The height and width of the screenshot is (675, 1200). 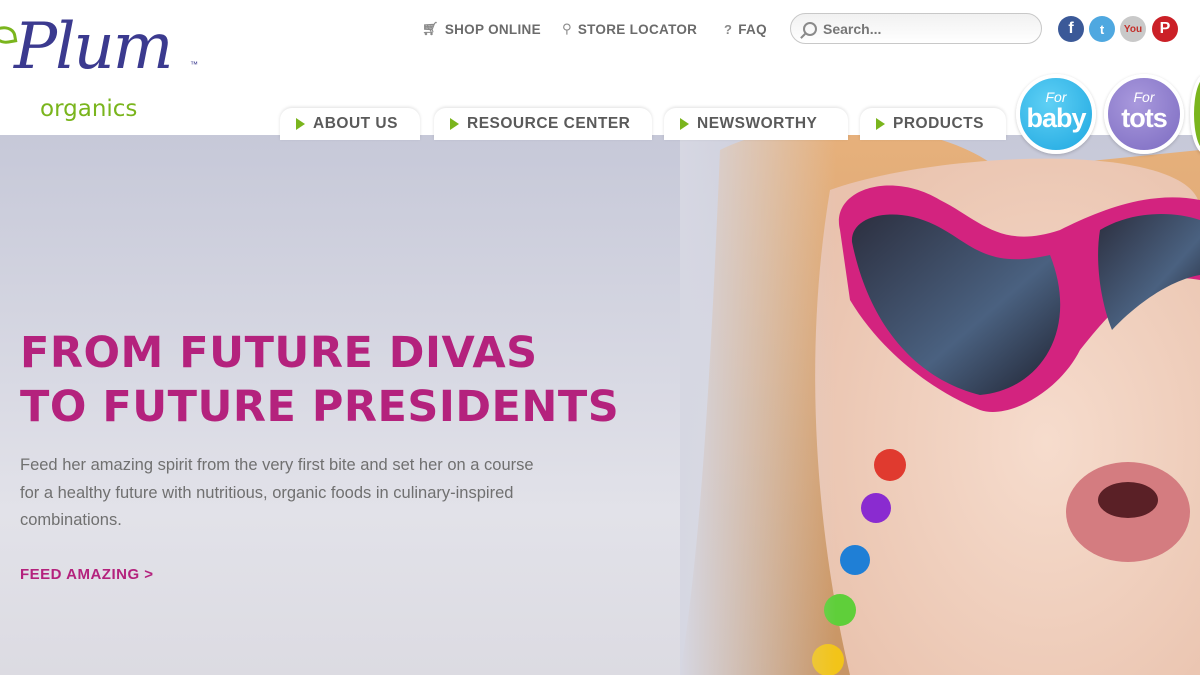 I want to click on hero-headline: FROM FUTURE DIVAS TO FUTURE PRESIDENTS, so click(x=319, y=380).